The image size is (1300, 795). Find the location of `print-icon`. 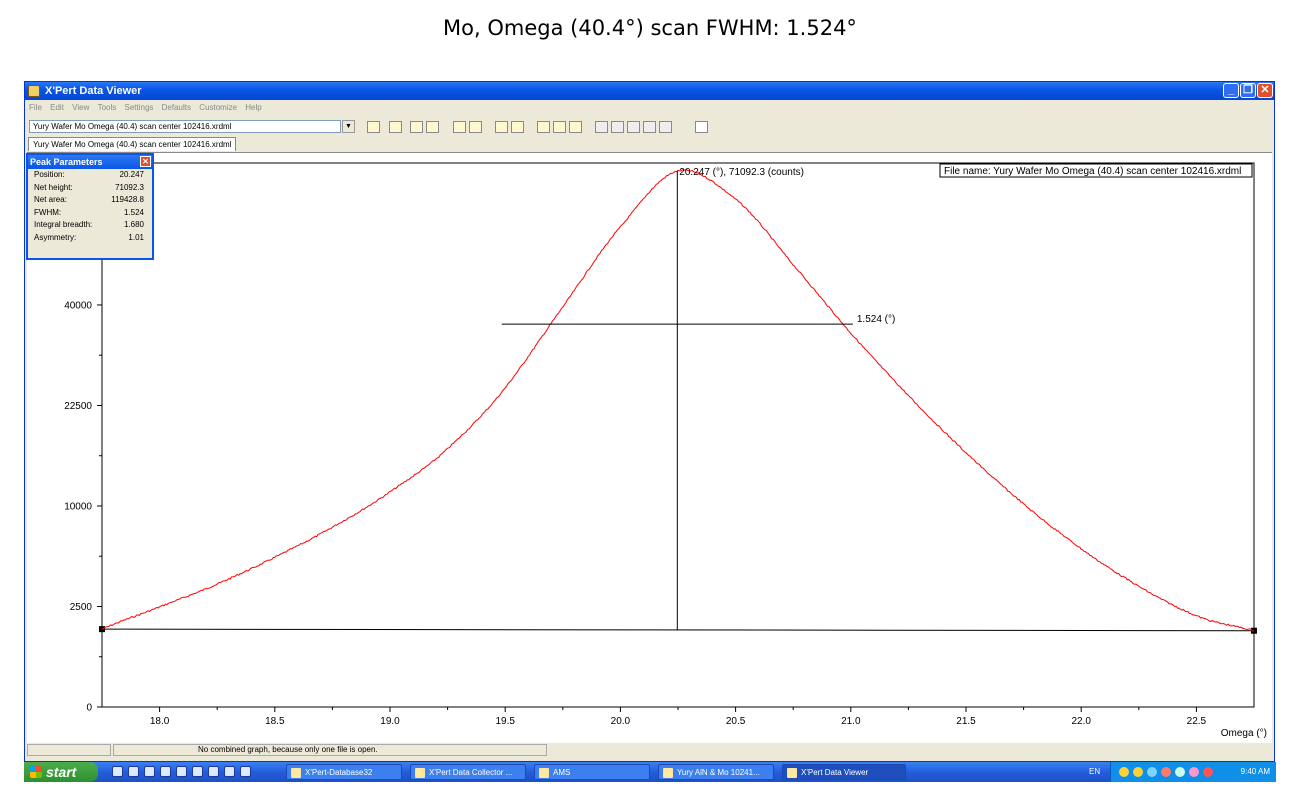

print-icon is located at coordinates (501, 127).